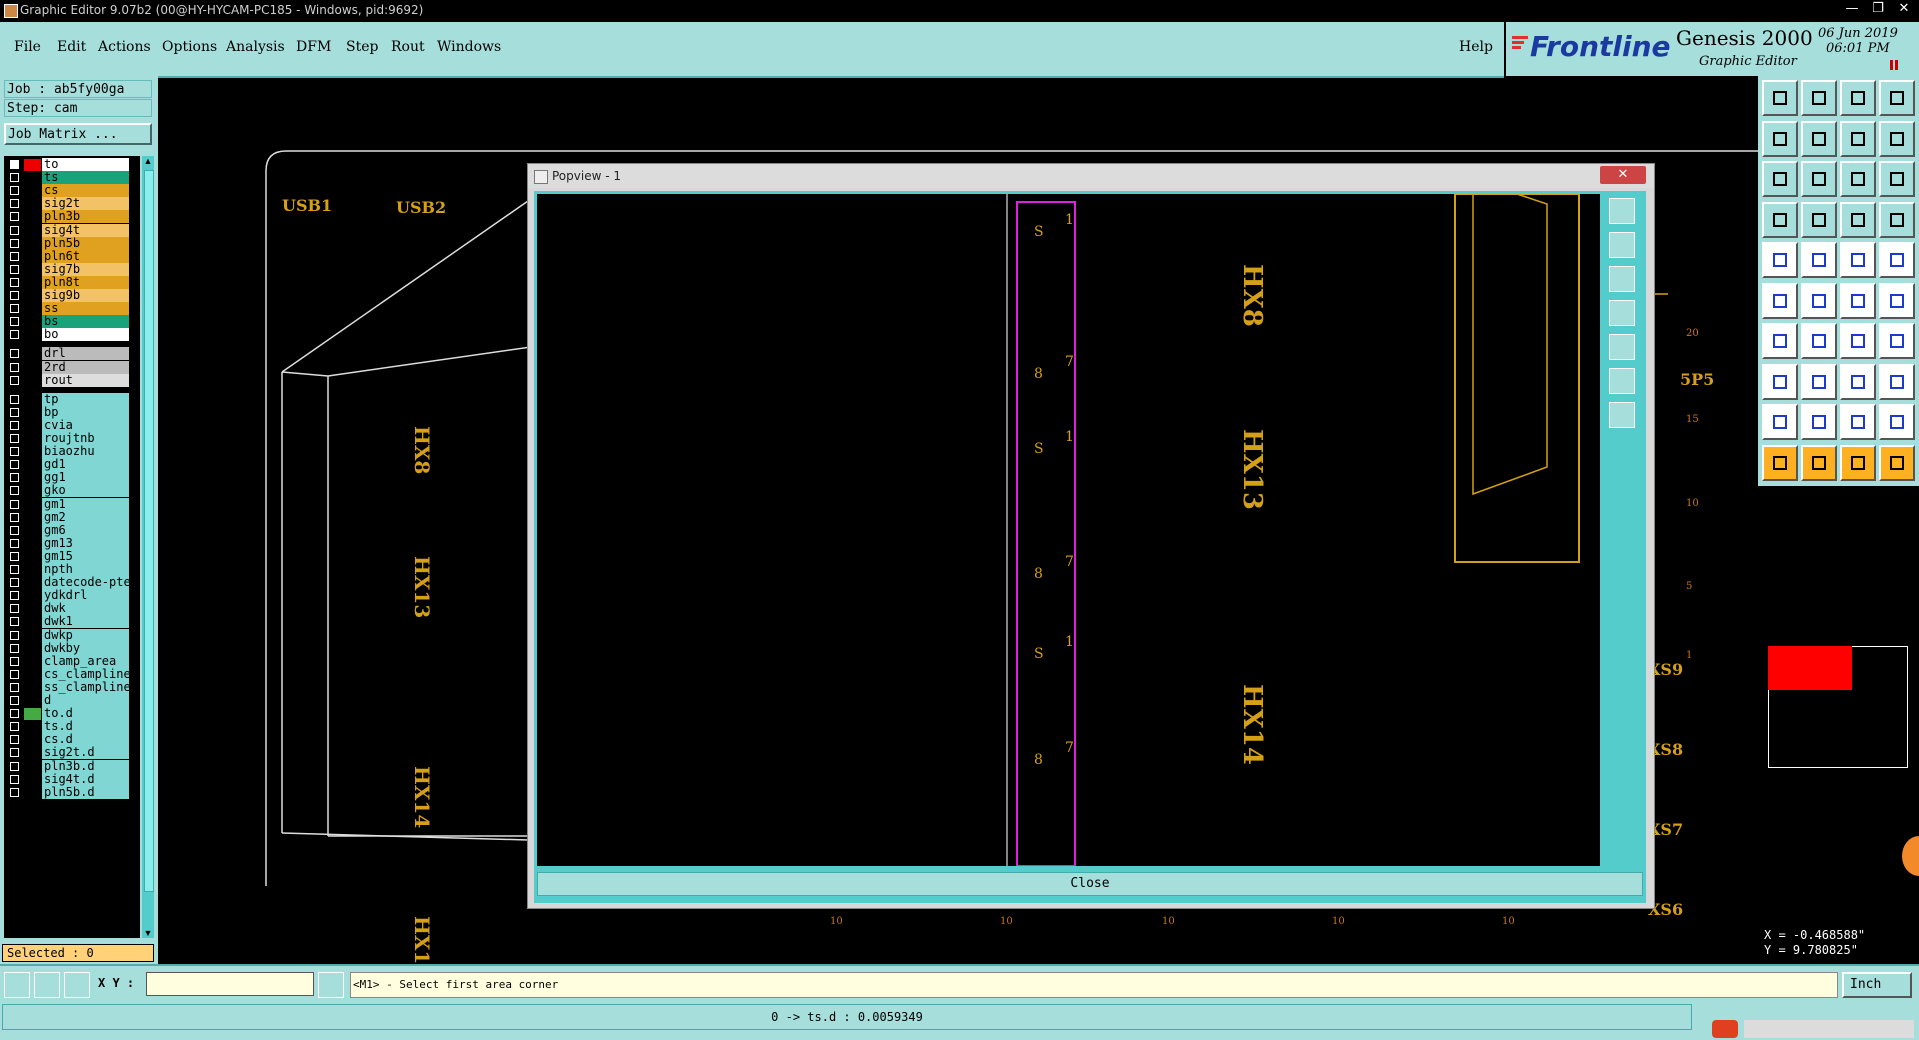 This screenshot has width=1919, height=1040. What do you see at coordinates (149, 531) in the screenshot?
I see `scroll-thumb` at bounding box center [149, 531].